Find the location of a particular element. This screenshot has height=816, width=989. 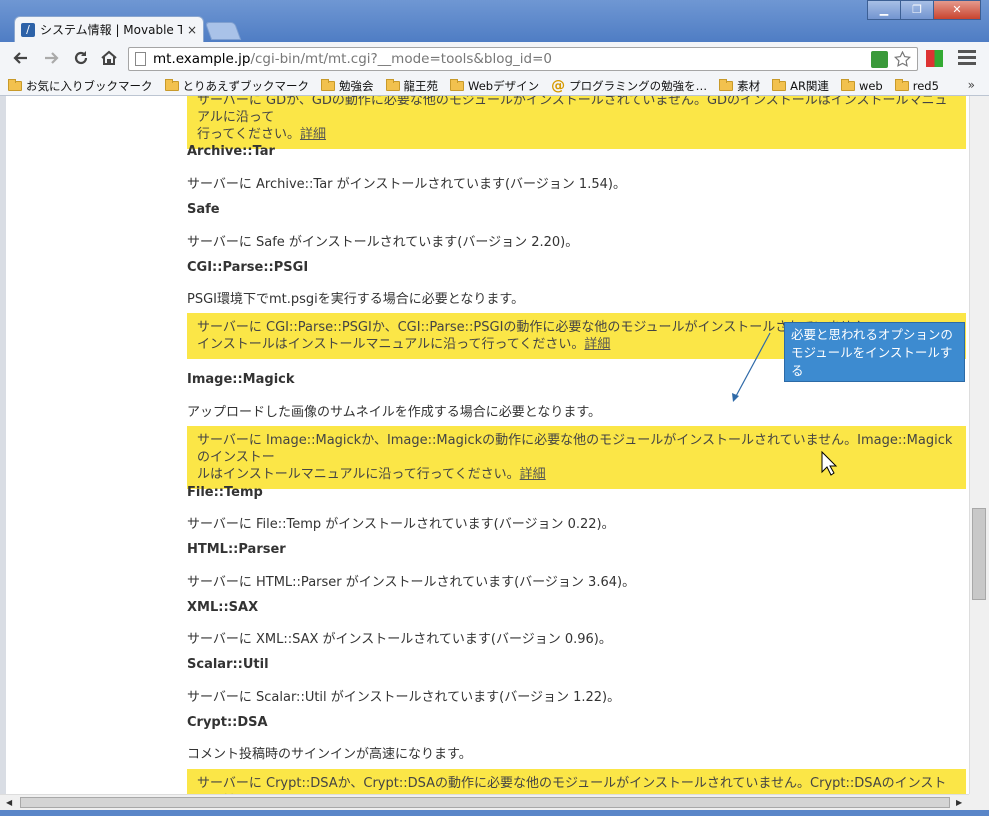

bookmark-item: web is located at coordinates (861, 85).